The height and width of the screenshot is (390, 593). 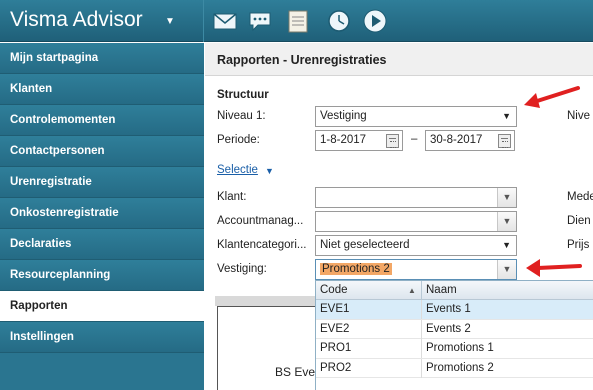 I want to click on accountmanager-combobox: ▼, so click(x=416, y=221).